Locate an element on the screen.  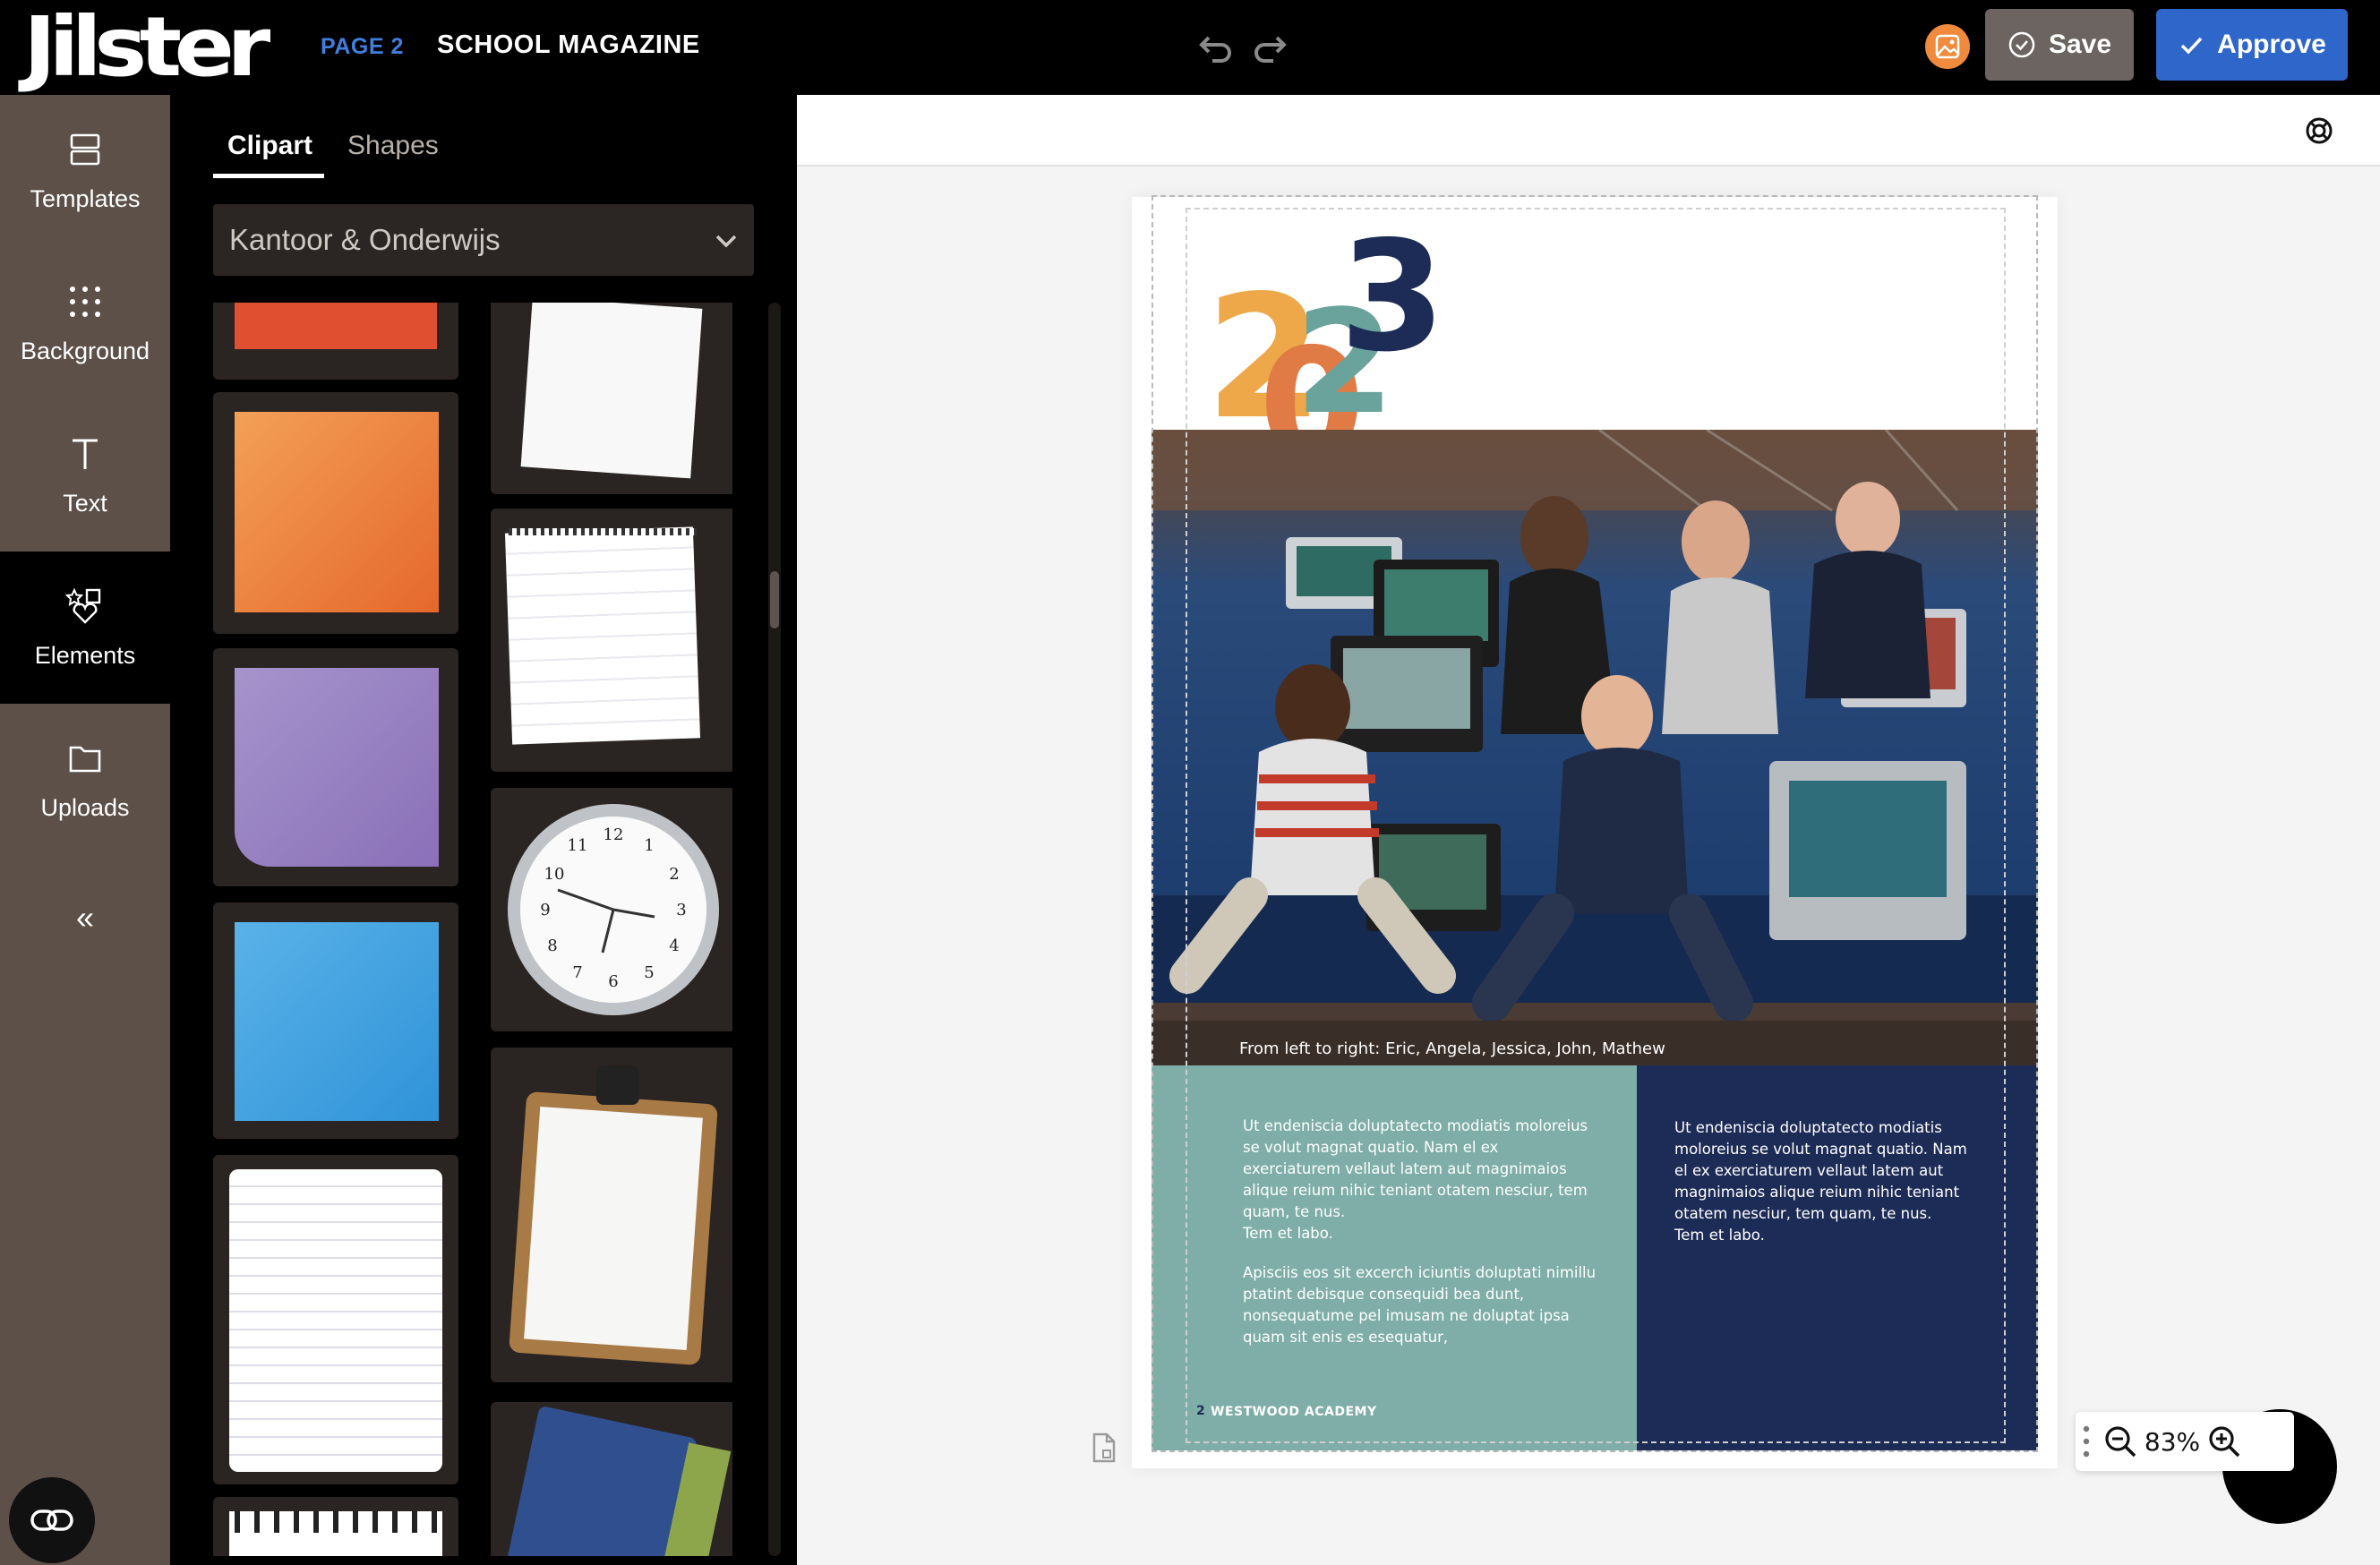
nav-label-background: Background is located at coordinates (85, 351).